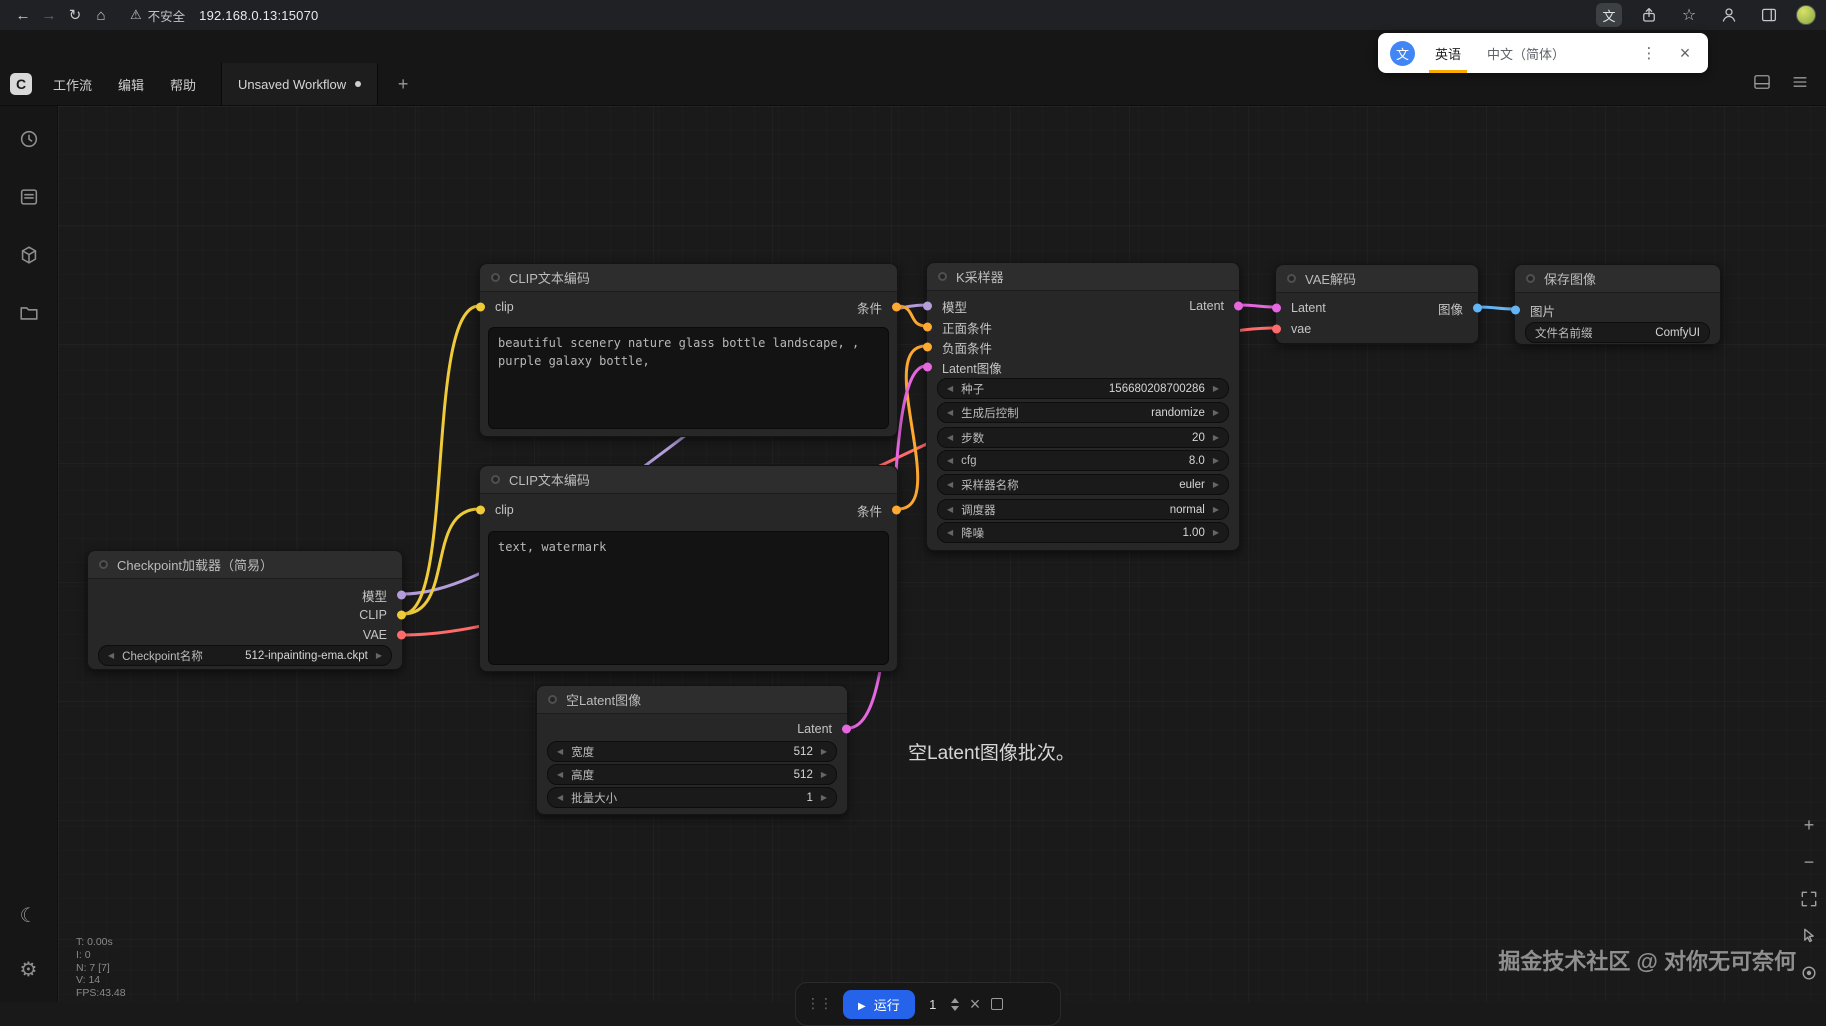 This screenshot has height=1026, width=1826. What do you see at coordinates (879, 1004) in the screenshot?
I see `run-button: 运行` at bounding box center [879, 1004].